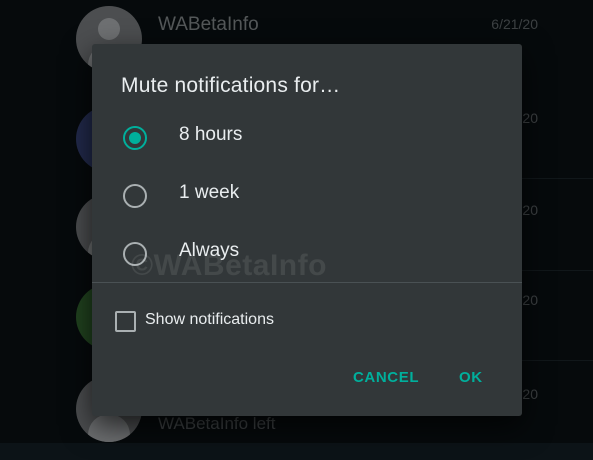 The image size is (593, 460). Describe the element at coordinates (307, 282) in the screenshot. I see `divider` at that location.